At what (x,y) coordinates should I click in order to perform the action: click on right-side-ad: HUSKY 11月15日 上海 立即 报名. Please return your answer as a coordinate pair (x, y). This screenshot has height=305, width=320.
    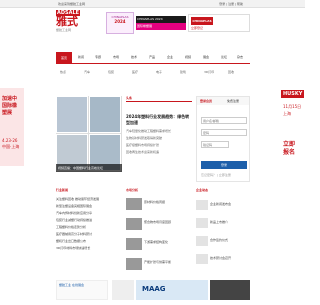
    Looking at the image, I should click on (292, 140).